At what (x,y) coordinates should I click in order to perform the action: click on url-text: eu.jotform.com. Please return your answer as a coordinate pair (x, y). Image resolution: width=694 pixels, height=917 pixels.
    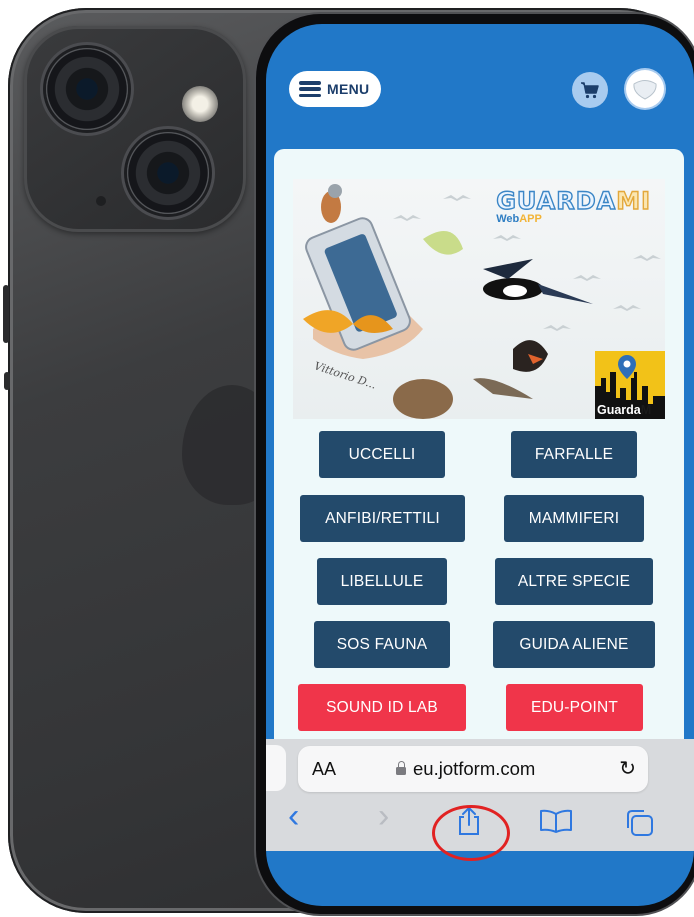
    Looking at the image, I should click on (474, 768).